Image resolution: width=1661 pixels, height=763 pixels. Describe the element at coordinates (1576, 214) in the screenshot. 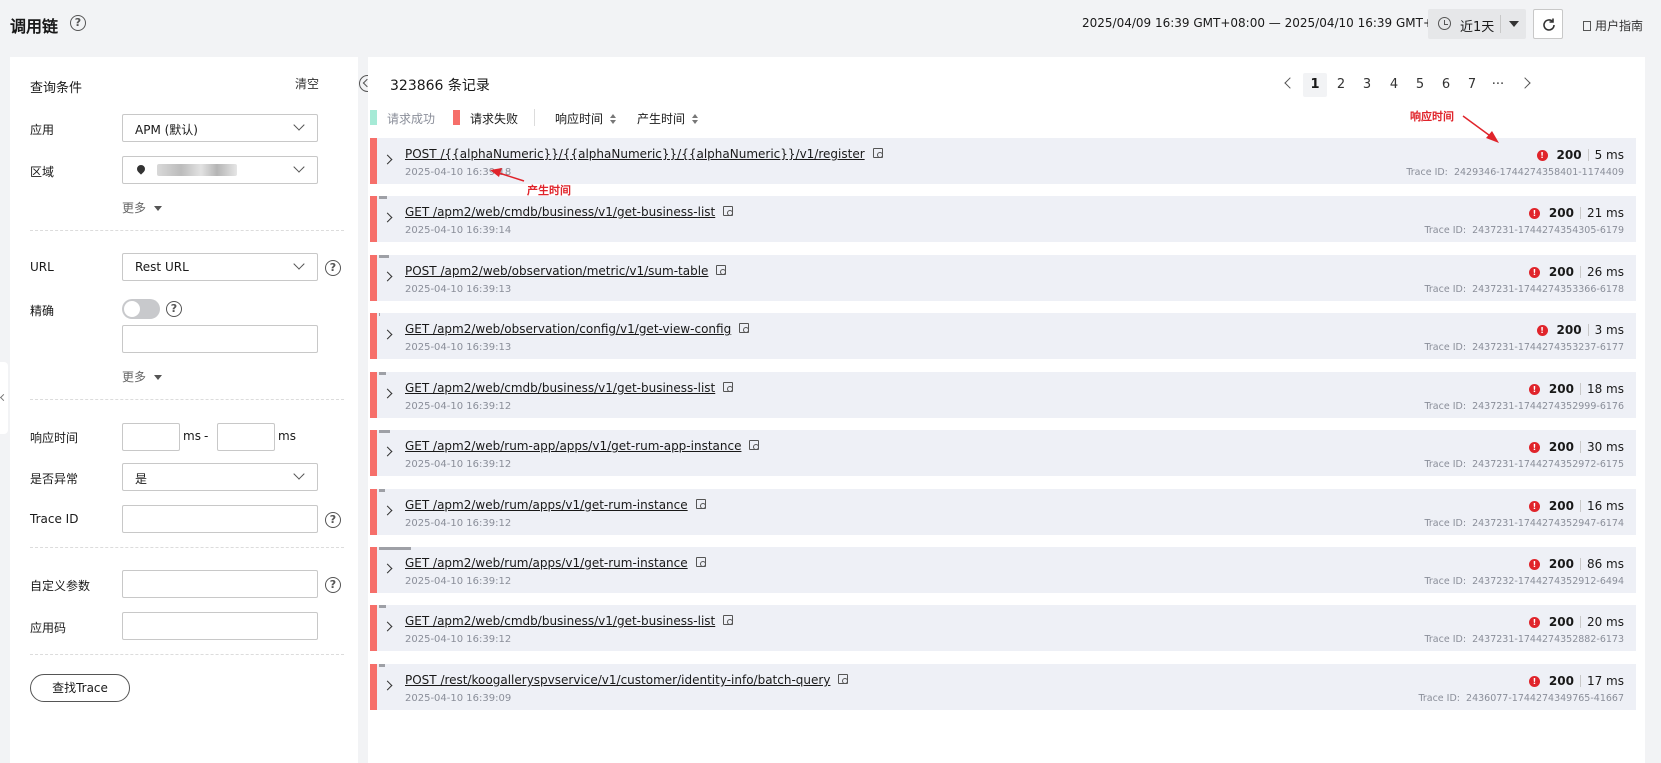

I see `trace-summary: ! 200 21 ms` at that location.